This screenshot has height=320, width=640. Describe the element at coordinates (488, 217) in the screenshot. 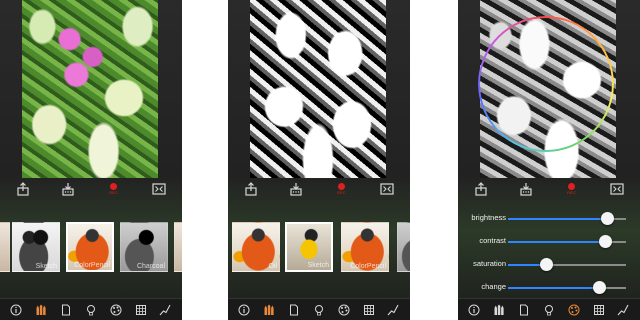

I see `slider-label: brightness` at that location.